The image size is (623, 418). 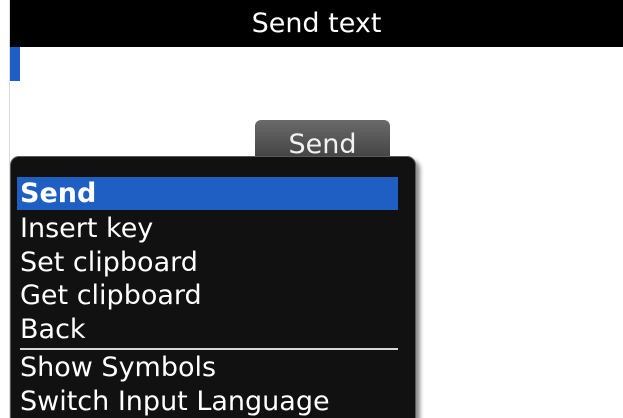 I want to click on menu-item-switch-input-language: Switch Input Language, so click(x=207, y=401).